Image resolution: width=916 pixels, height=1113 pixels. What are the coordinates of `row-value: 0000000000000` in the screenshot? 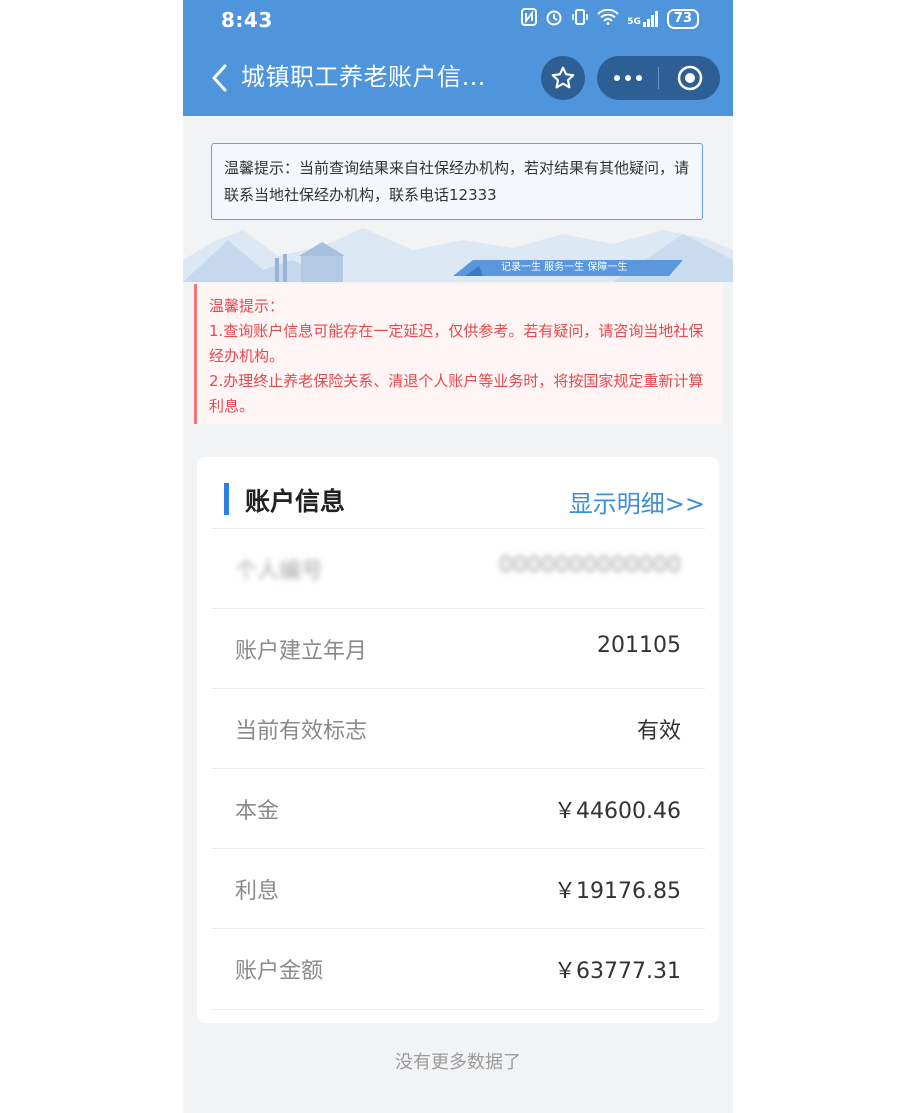 It's located at (590, 565).